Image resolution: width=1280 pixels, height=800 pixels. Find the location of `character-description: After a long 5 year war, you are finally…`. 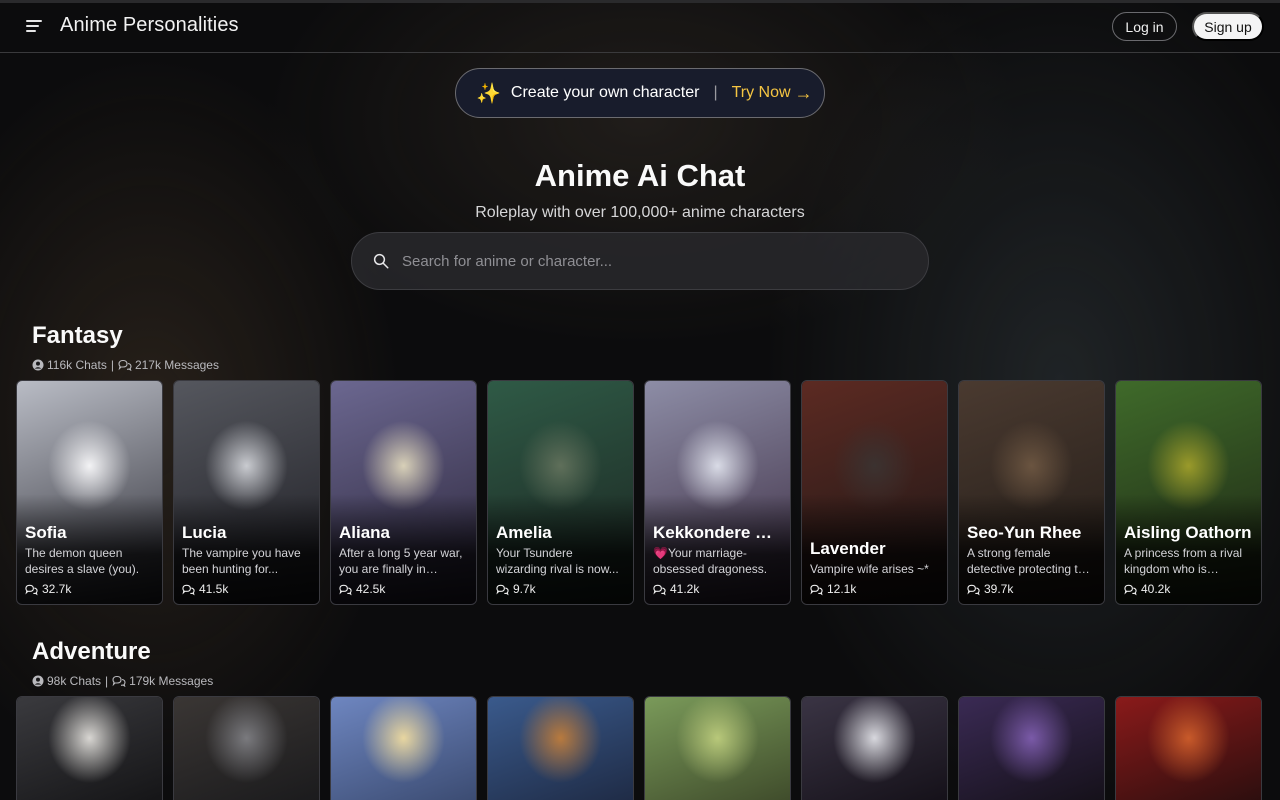

character-description: After a long 5 year war, you are finally… is located at coordinates (401, 561).